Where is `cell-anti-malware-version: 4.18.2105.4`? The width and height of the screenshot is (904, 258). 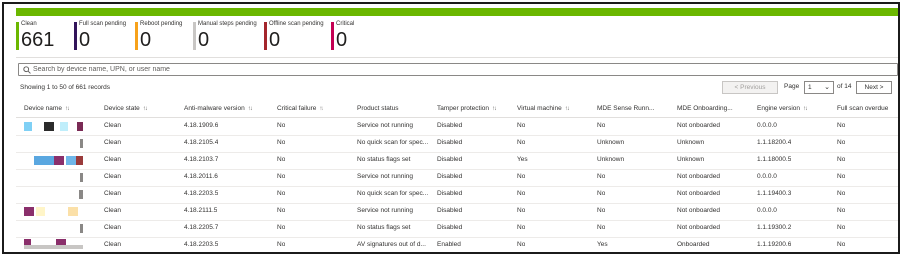 cell-anti-malware-version: 4.18.2105.4 is located at coordinates (201, 142).